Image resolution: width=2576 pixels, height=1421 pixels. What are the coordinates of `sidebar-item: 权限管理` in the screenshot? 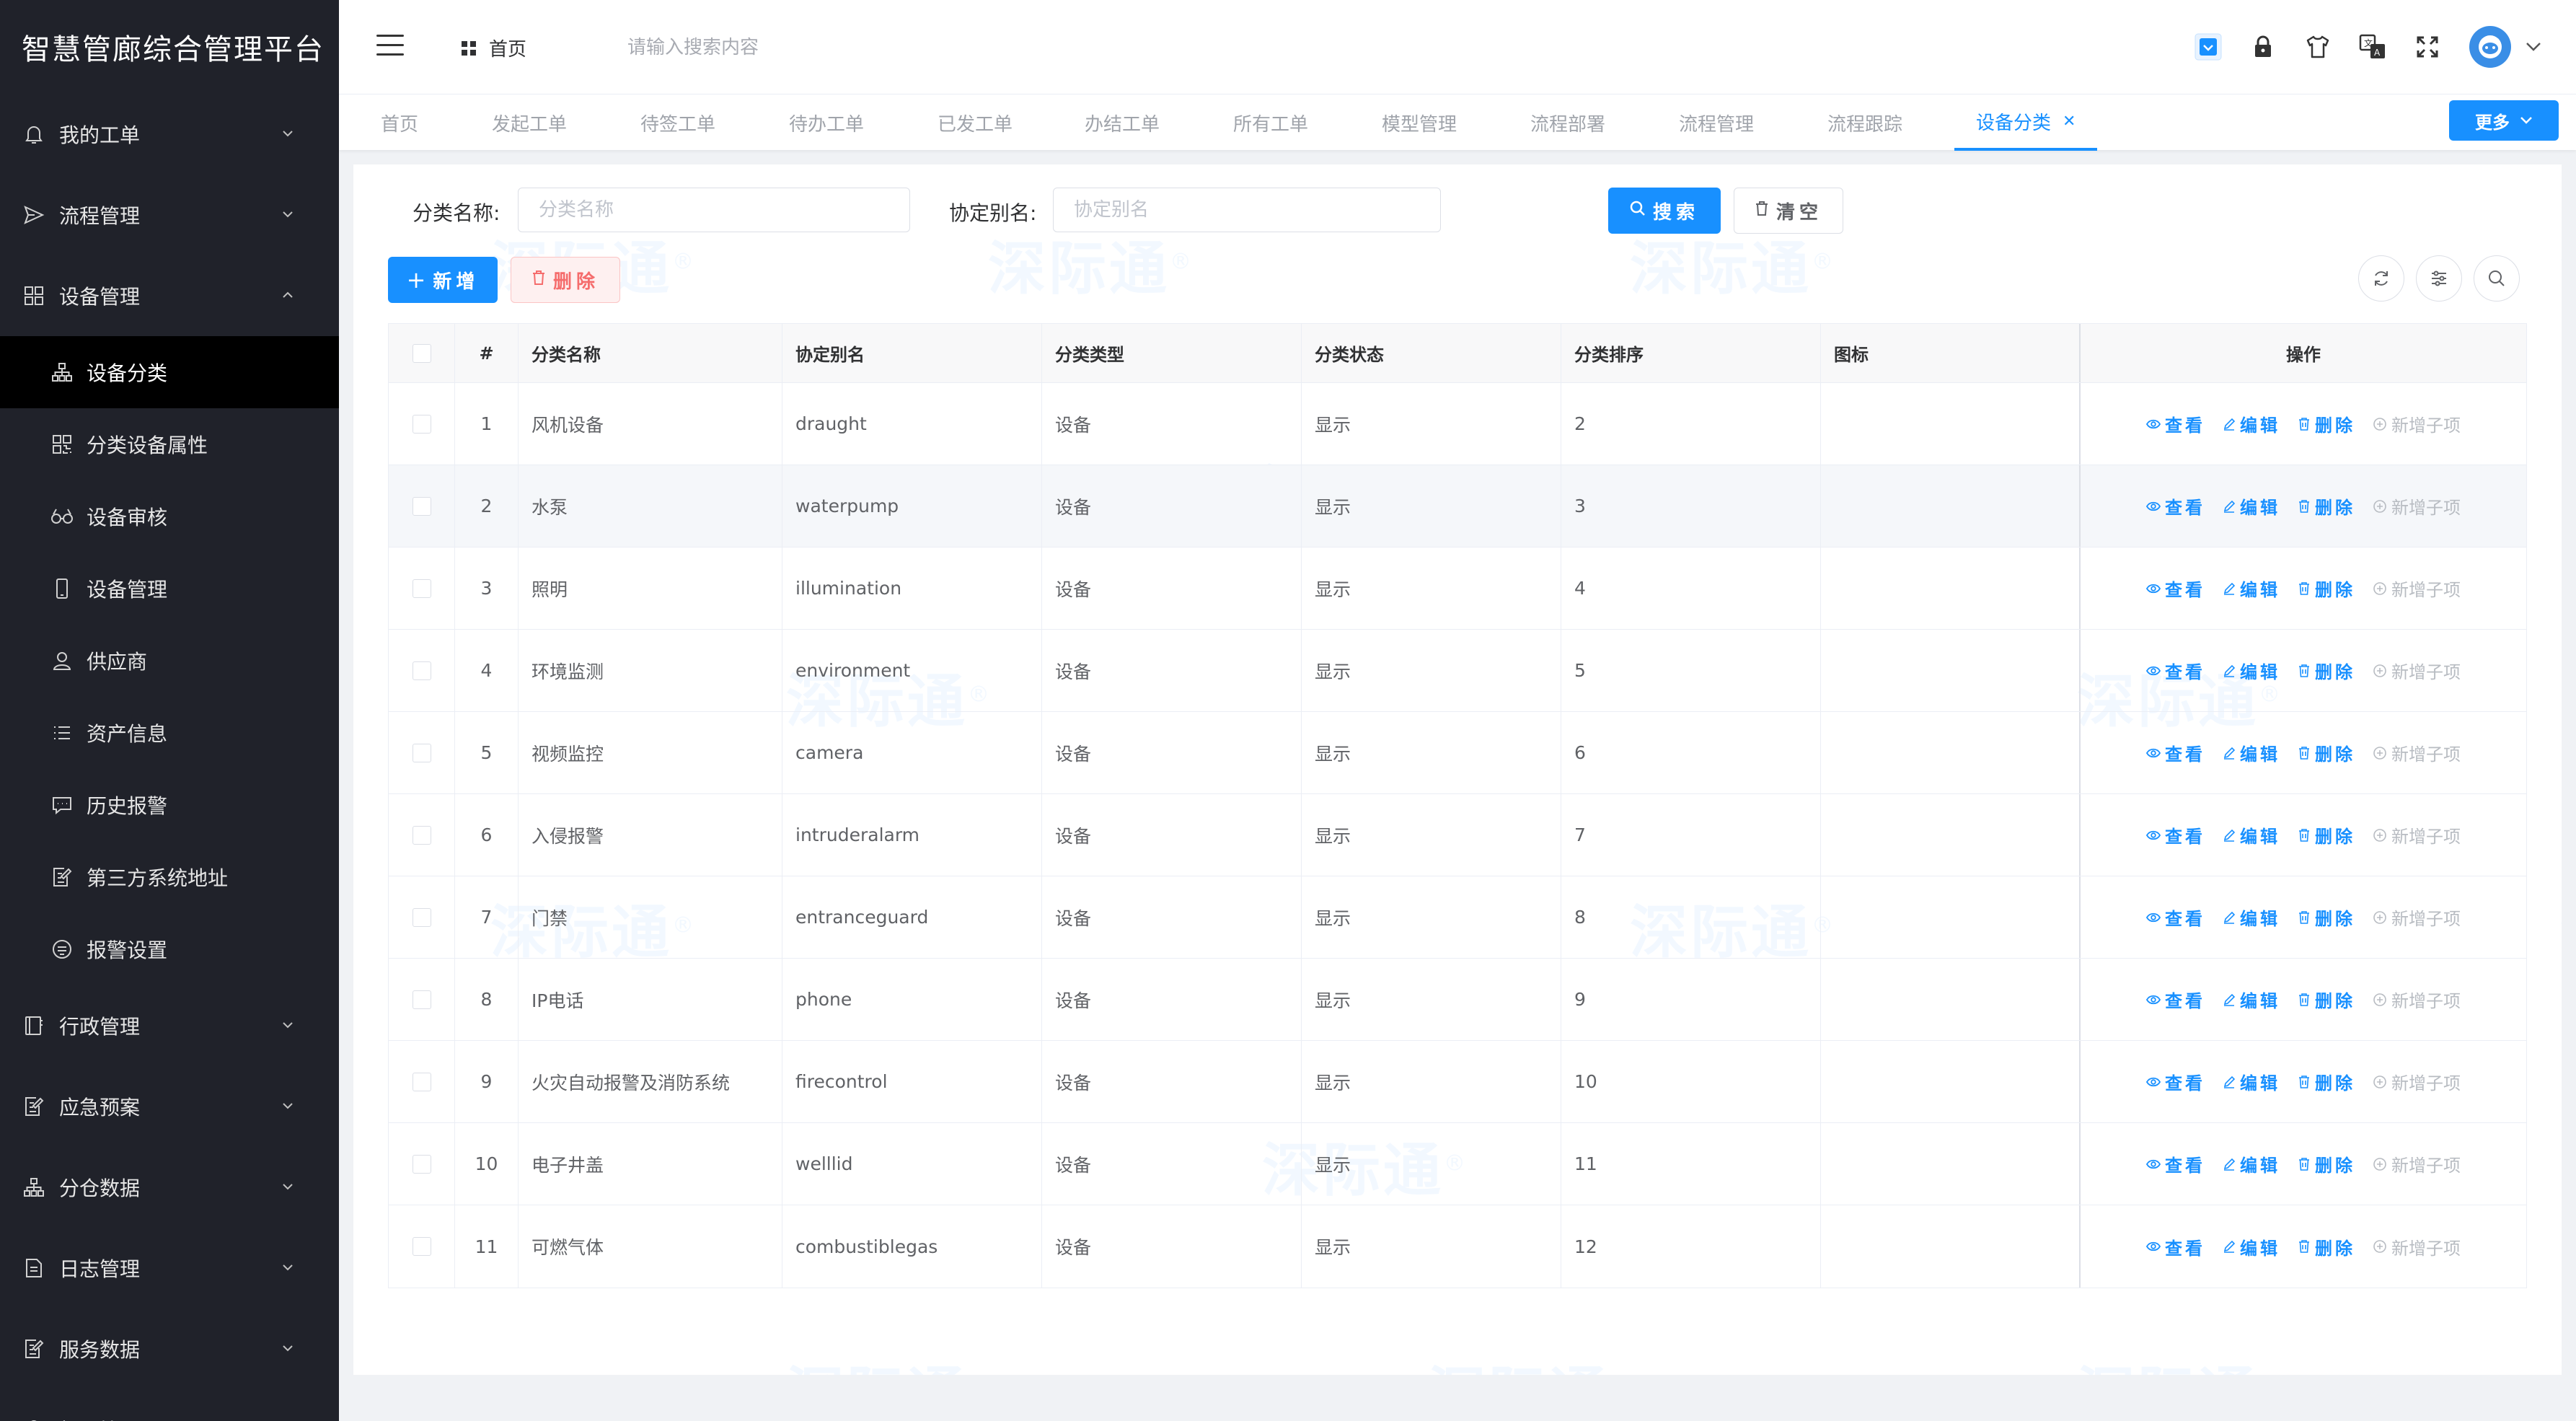 It's located at (169, 1405).